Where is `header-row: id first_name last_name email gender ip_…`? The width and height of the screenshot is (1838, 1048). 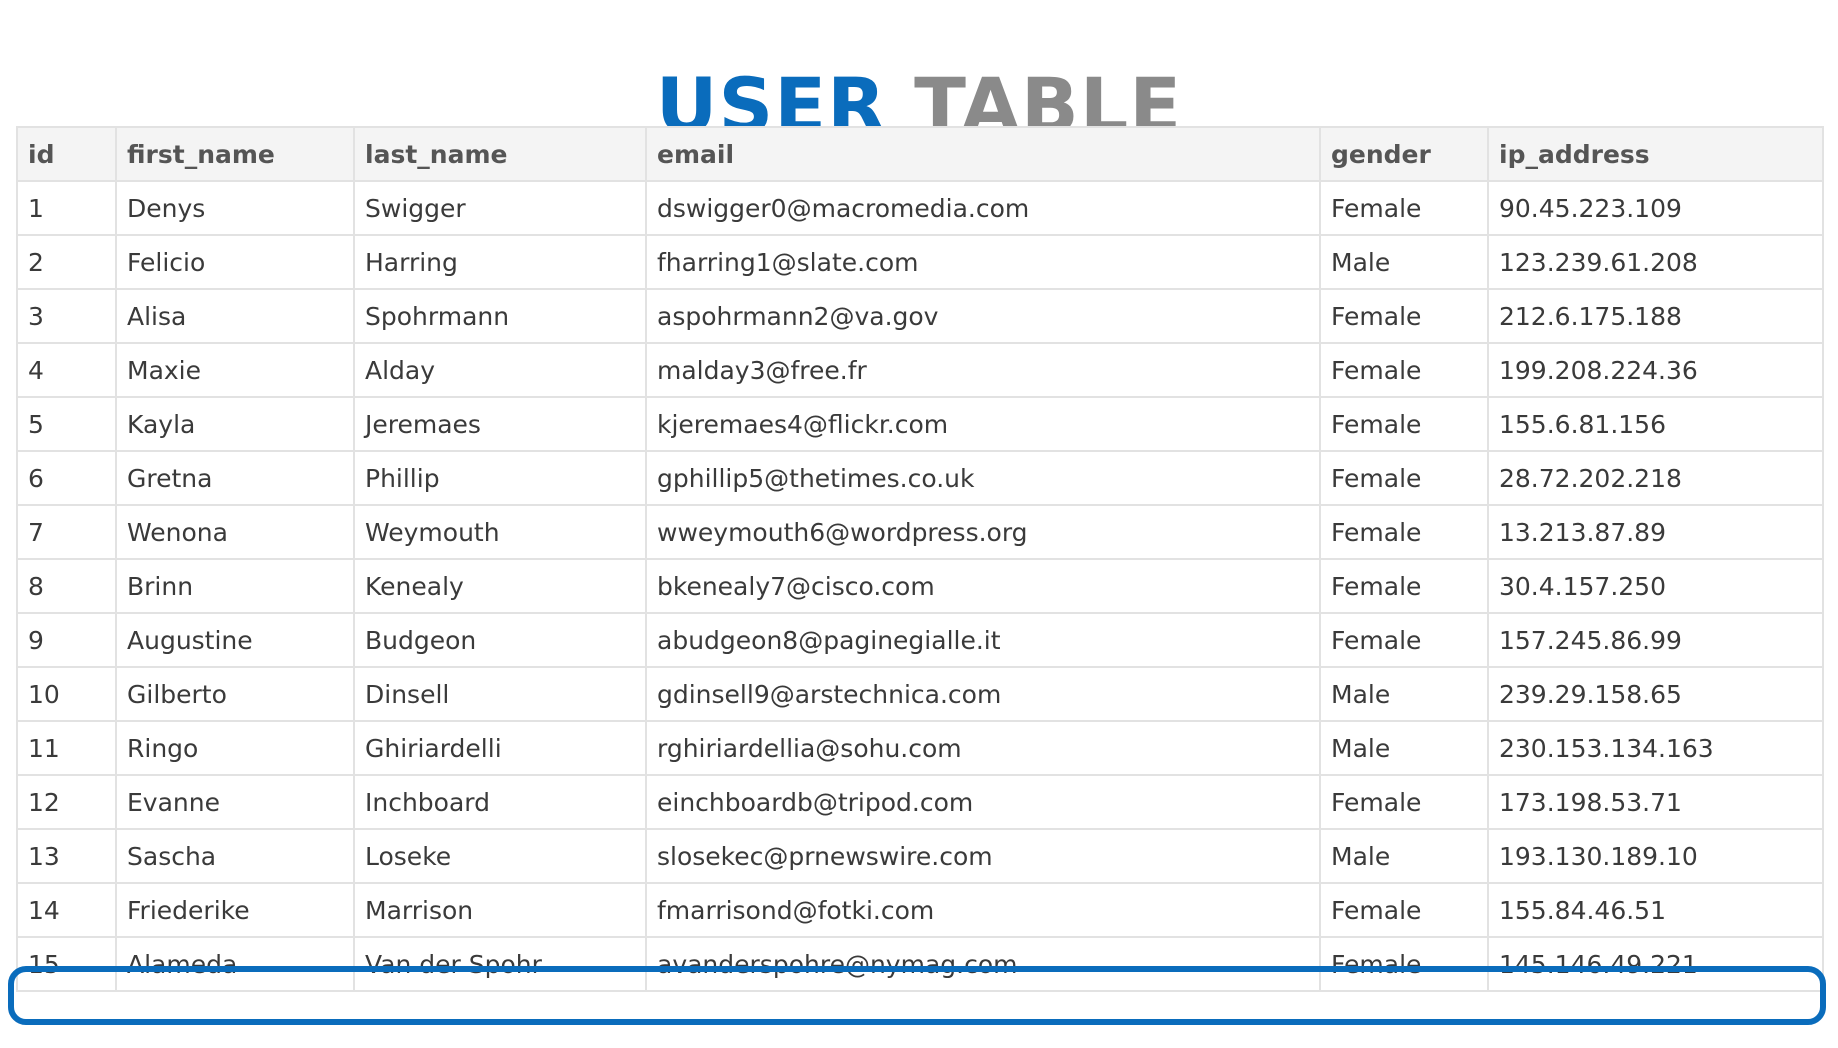
header-row: id first_name last_name email gender ip_… is located at coordinates (920, 154).